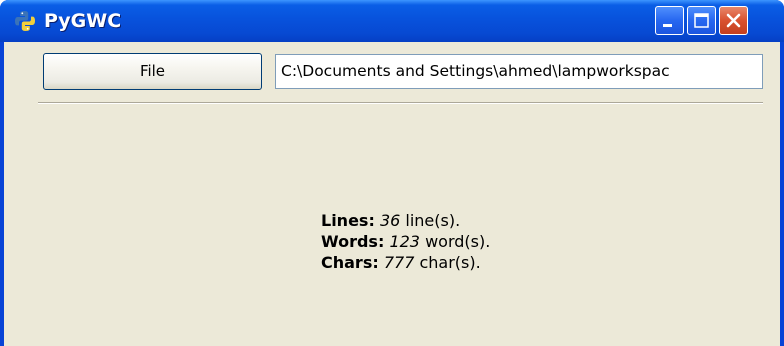  I want to click on words-value: 123, so click(404, 241).